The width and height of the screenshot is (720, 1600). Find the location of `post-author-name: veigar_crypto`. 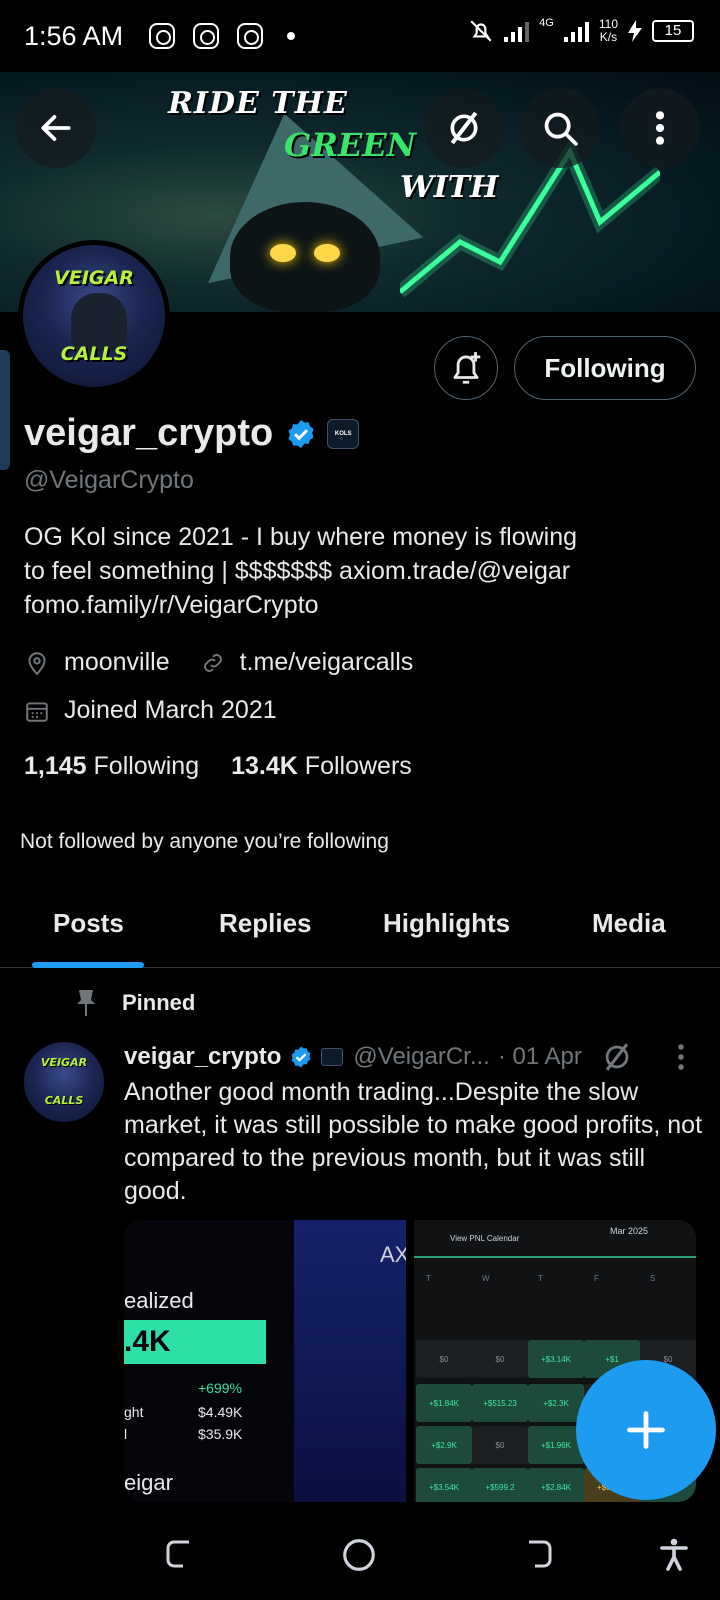

post-author-name: veigar_crypto is located at coordinates (202, 1057).